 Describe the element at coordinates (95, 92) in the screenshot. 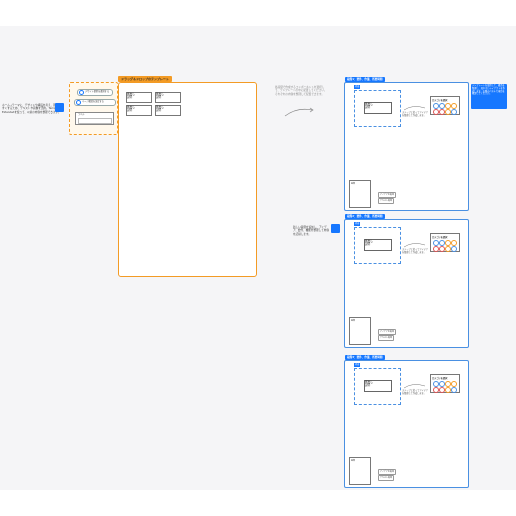

I see `drag-pill-design: デザイン要素を選択する` at that location.